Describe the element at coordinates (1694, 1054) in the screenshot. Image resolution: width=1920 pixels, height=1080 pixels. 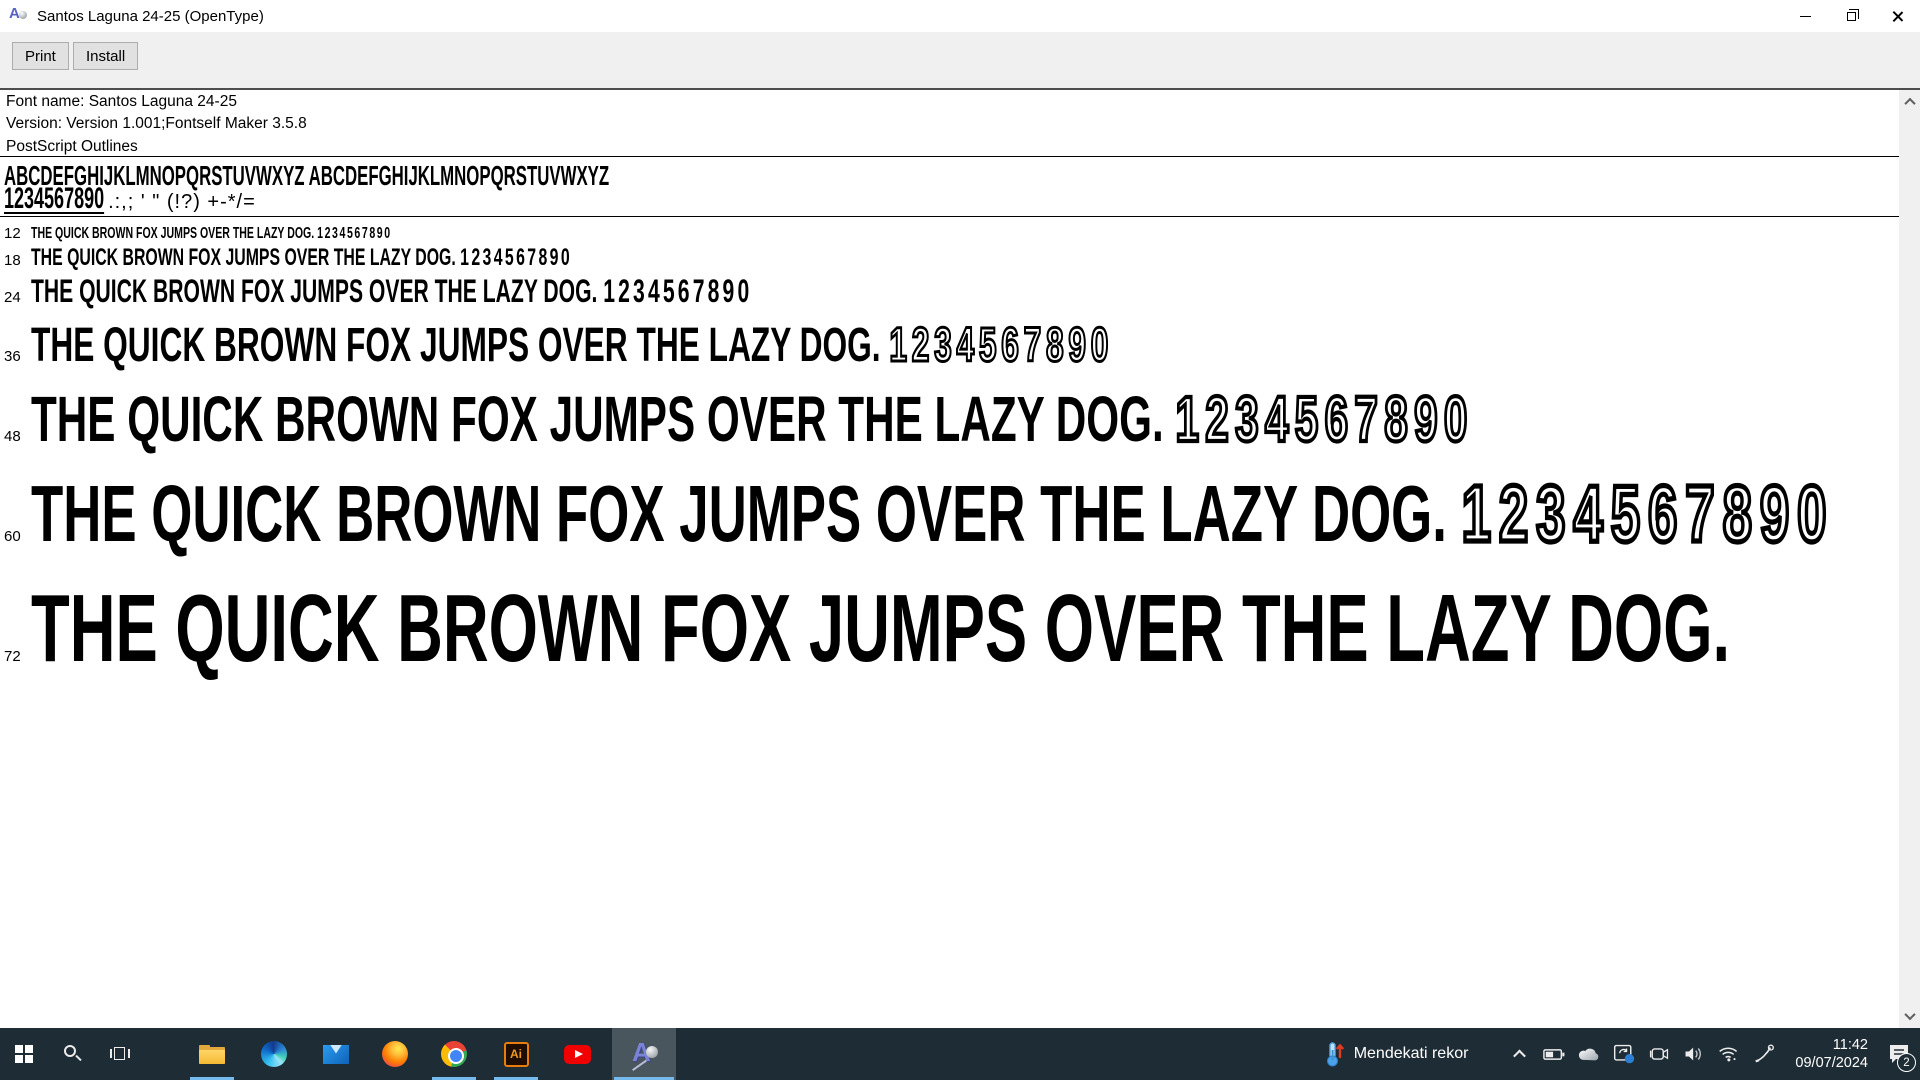
I see `volume-icon` at that location.